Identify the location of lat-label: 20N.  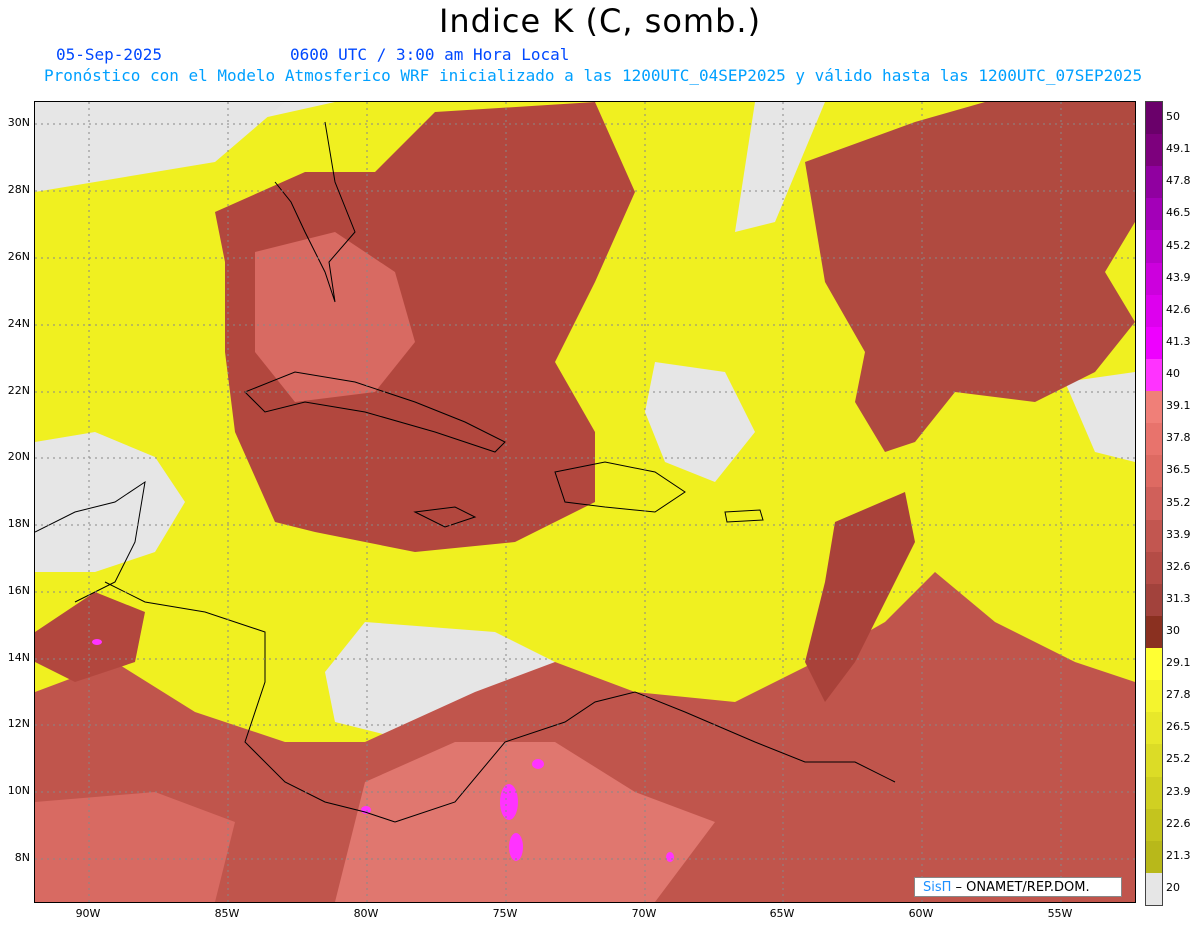
(18, 456).